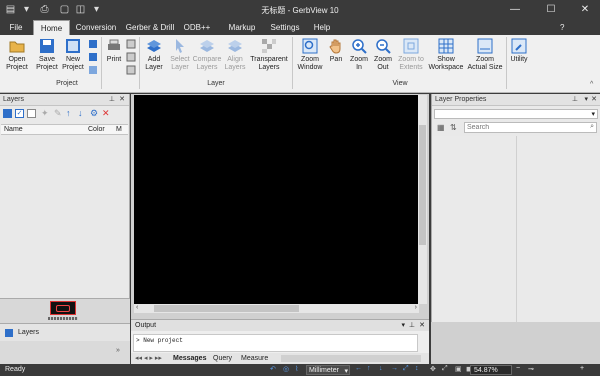  What do you see at coordinates (417, 368) in the screenshot?
I see `nav-expand-icon: ↕` at bounding box center [417, 368].